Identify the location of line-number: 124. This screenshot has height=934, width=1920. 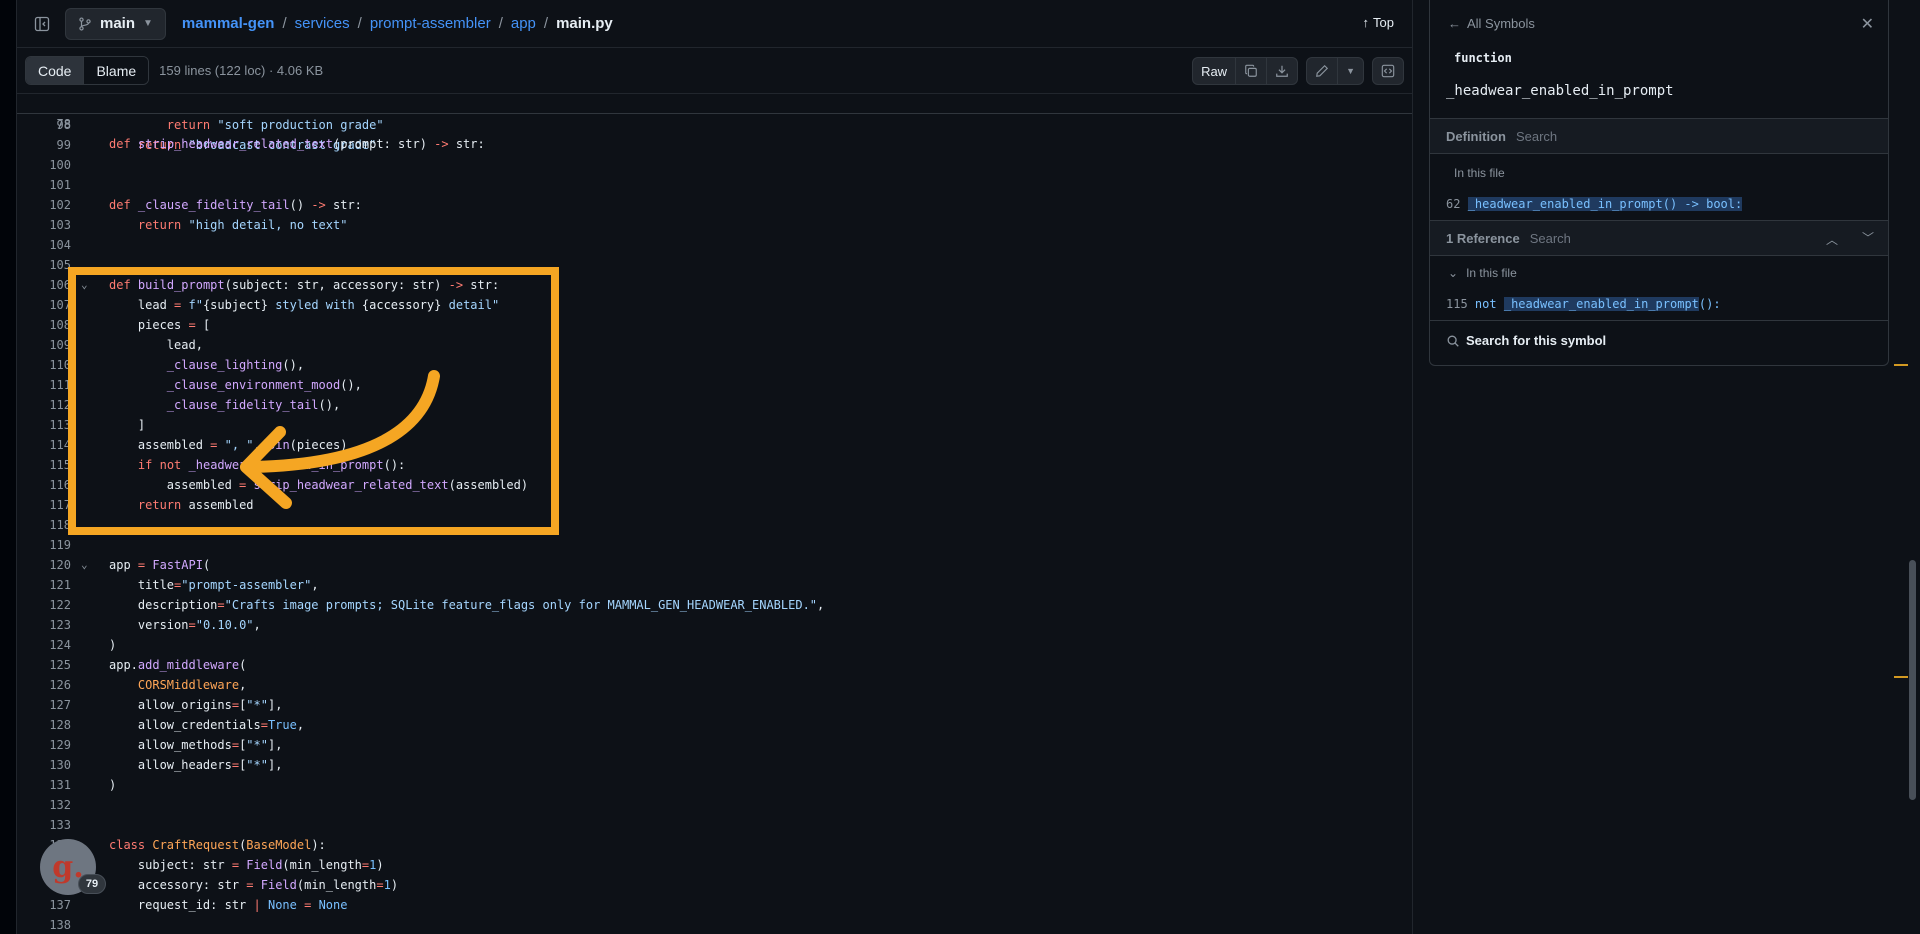
(44, 645).